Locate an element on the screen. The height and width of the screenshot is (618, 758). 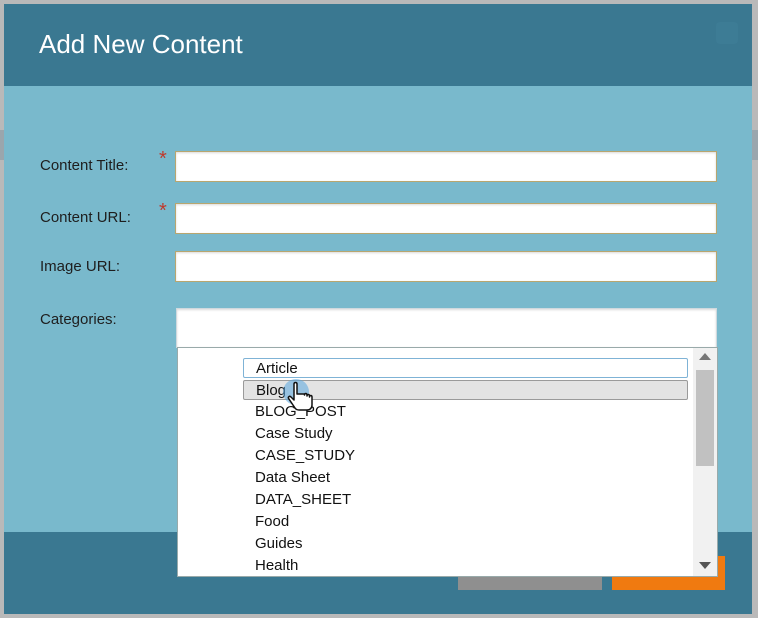
dropdown-scrollbar is located at coordinates (705, 462).